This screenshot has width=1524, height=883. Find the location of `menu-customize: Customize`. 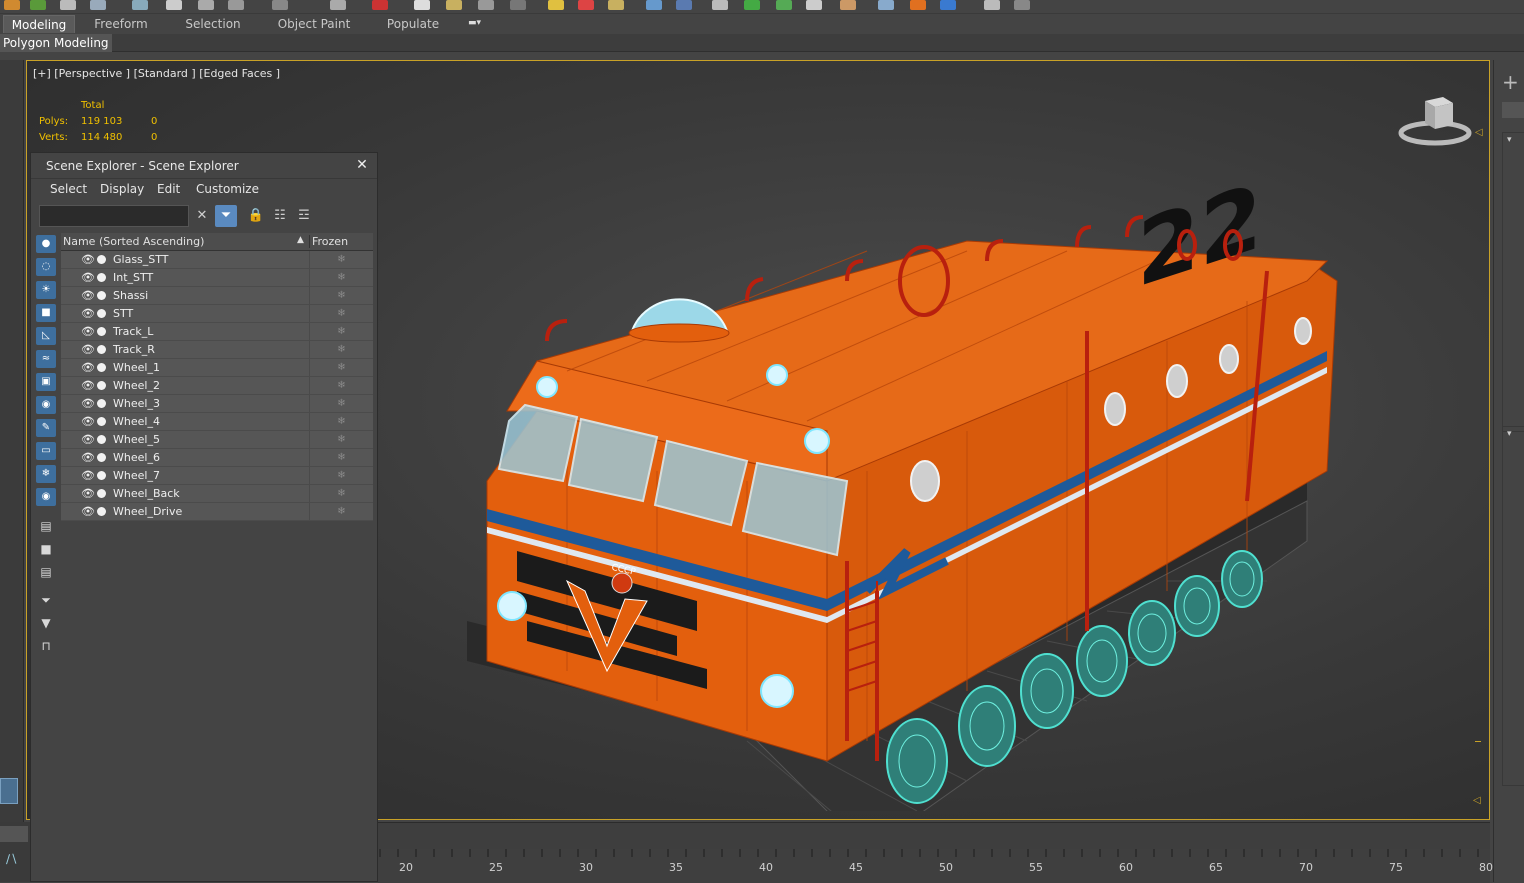

menu-customize: Customize is located at coordinates (227, 189).